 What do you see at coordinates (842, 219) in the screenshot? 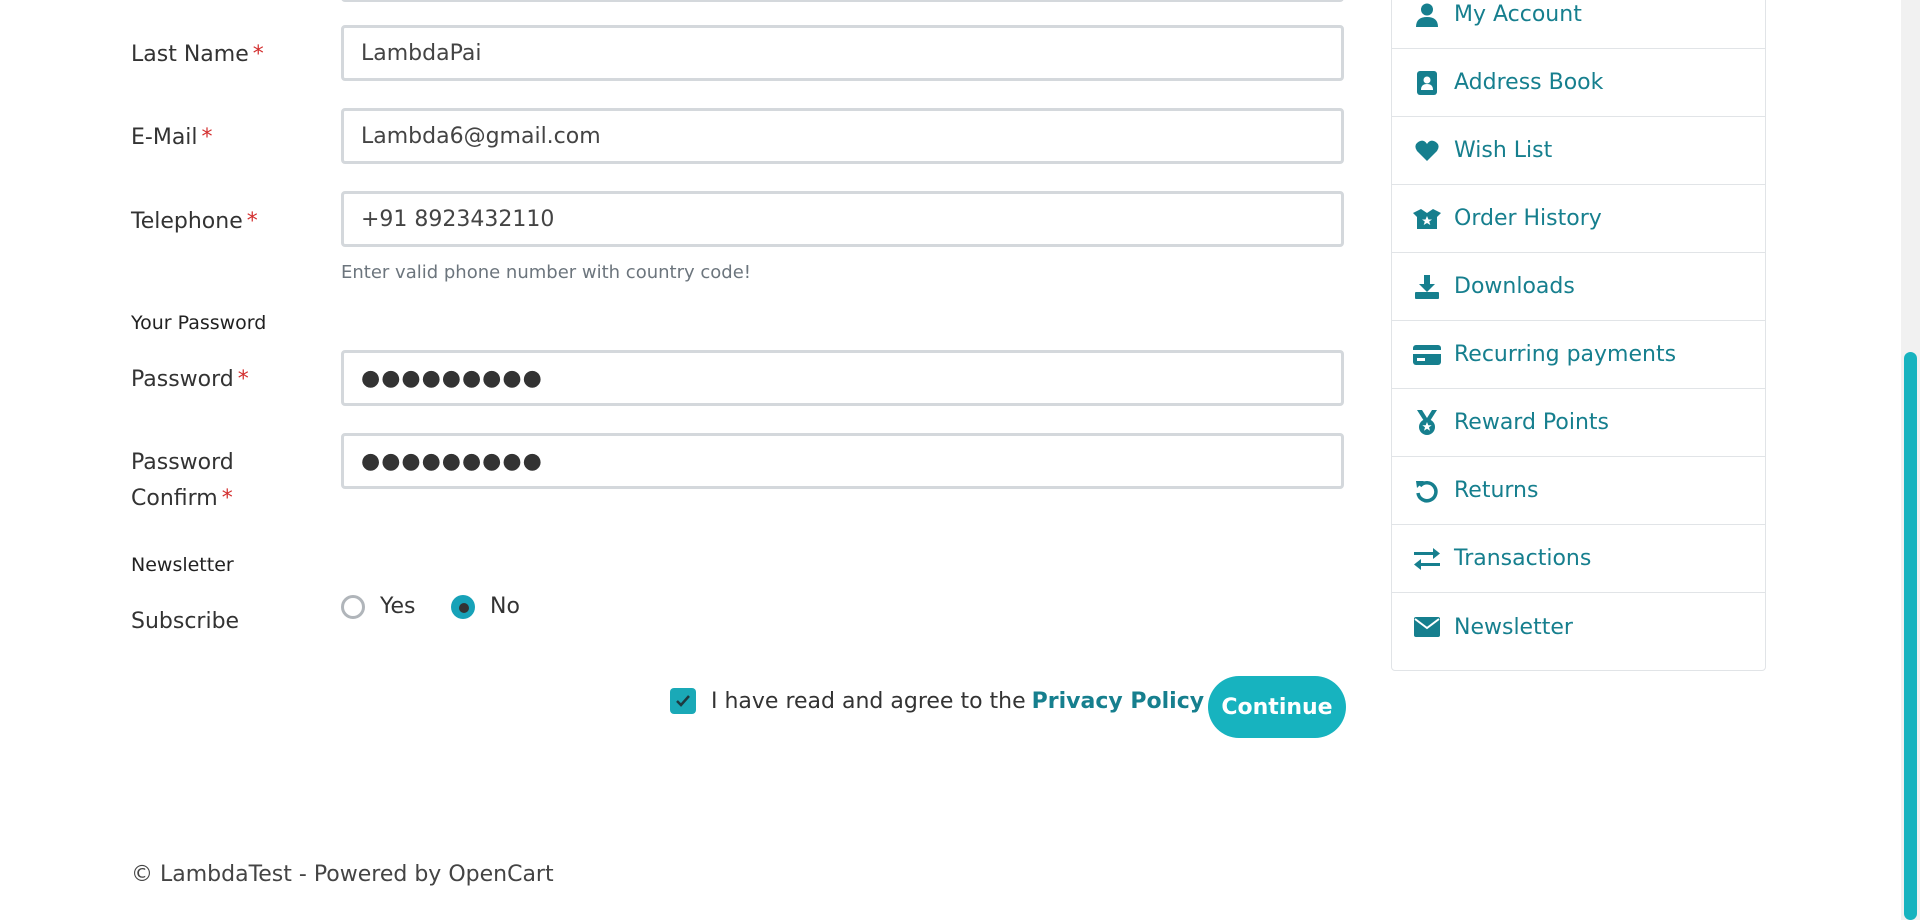
I see `telephone-input` at bounding box center [842, 219].